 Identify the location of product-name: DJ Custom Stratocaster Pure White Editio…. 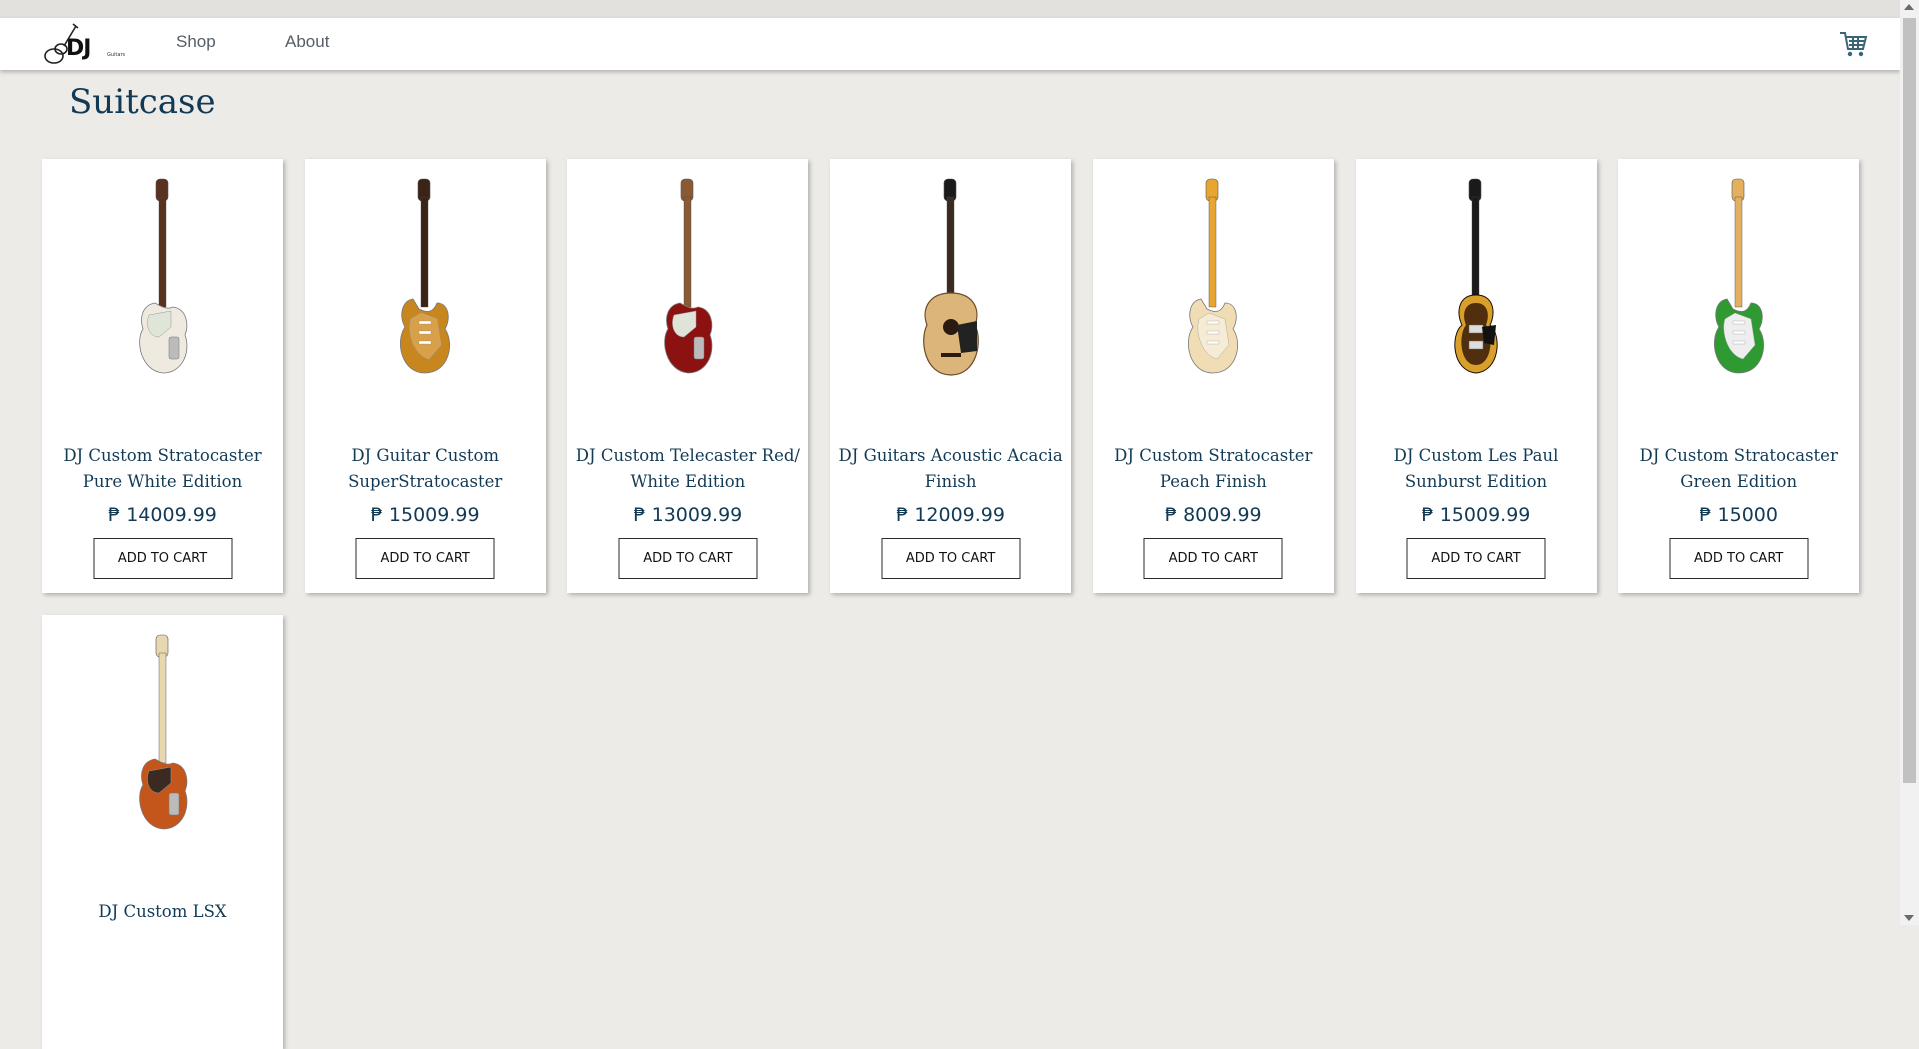
(162, 469).